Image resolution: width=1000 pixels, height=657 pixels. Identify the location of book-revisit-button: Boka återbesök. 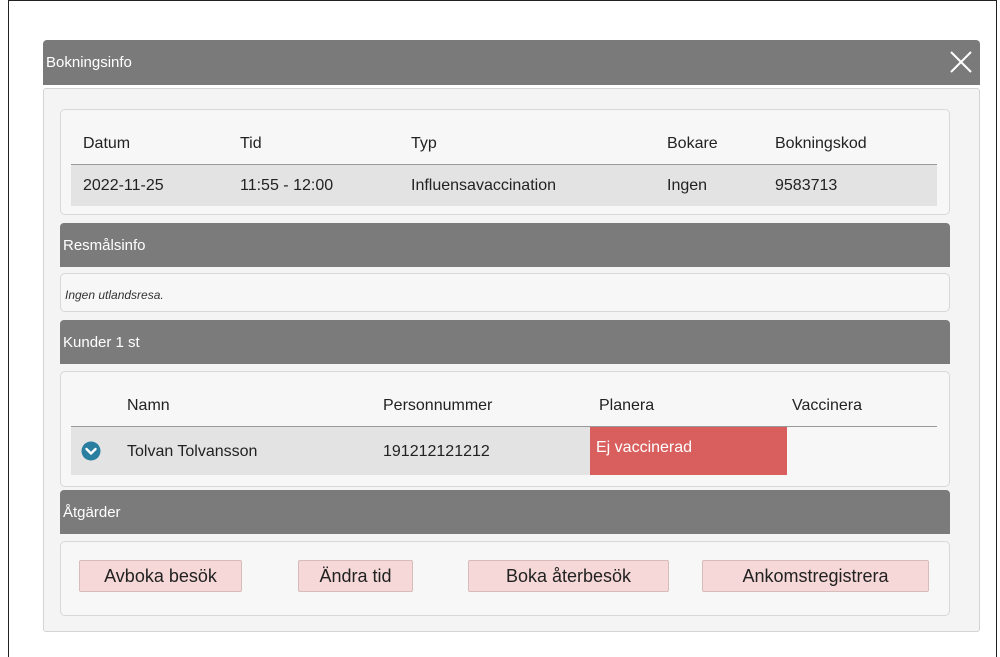
(568, 576).